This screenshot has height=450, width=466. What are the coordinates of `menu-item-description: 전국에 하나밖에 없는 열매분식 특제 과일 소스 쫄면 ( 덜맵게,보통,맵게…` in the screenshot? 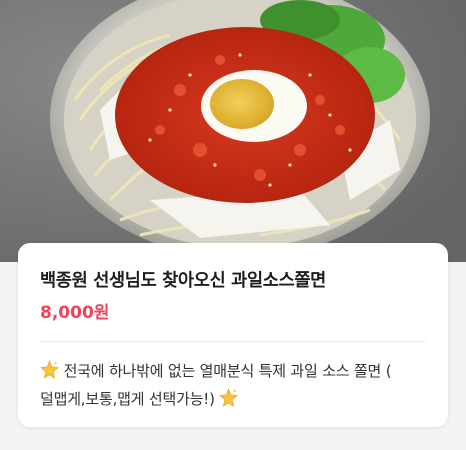 It's located at (239, 385).